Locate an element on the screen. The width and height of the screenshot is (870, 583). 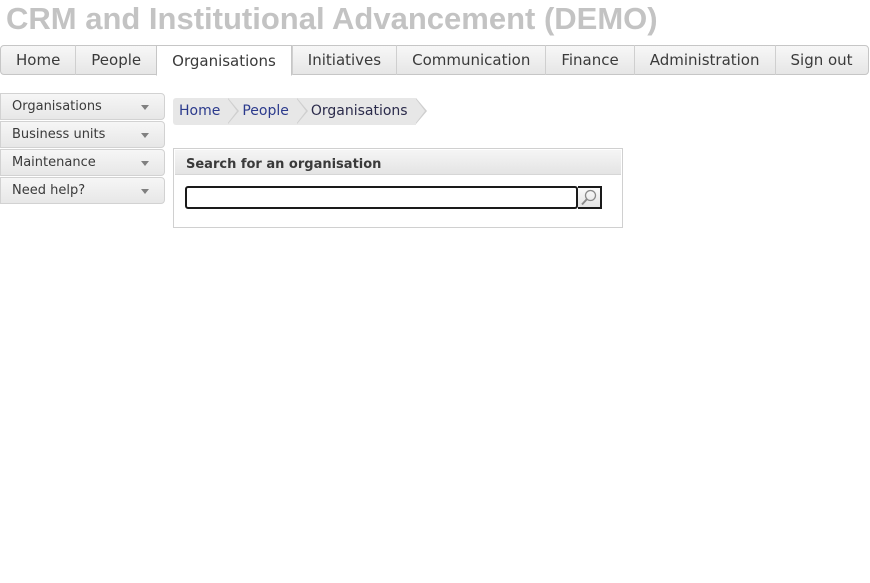
sidebar-item-need-help: Need help? is located at coordinates (82, 190).